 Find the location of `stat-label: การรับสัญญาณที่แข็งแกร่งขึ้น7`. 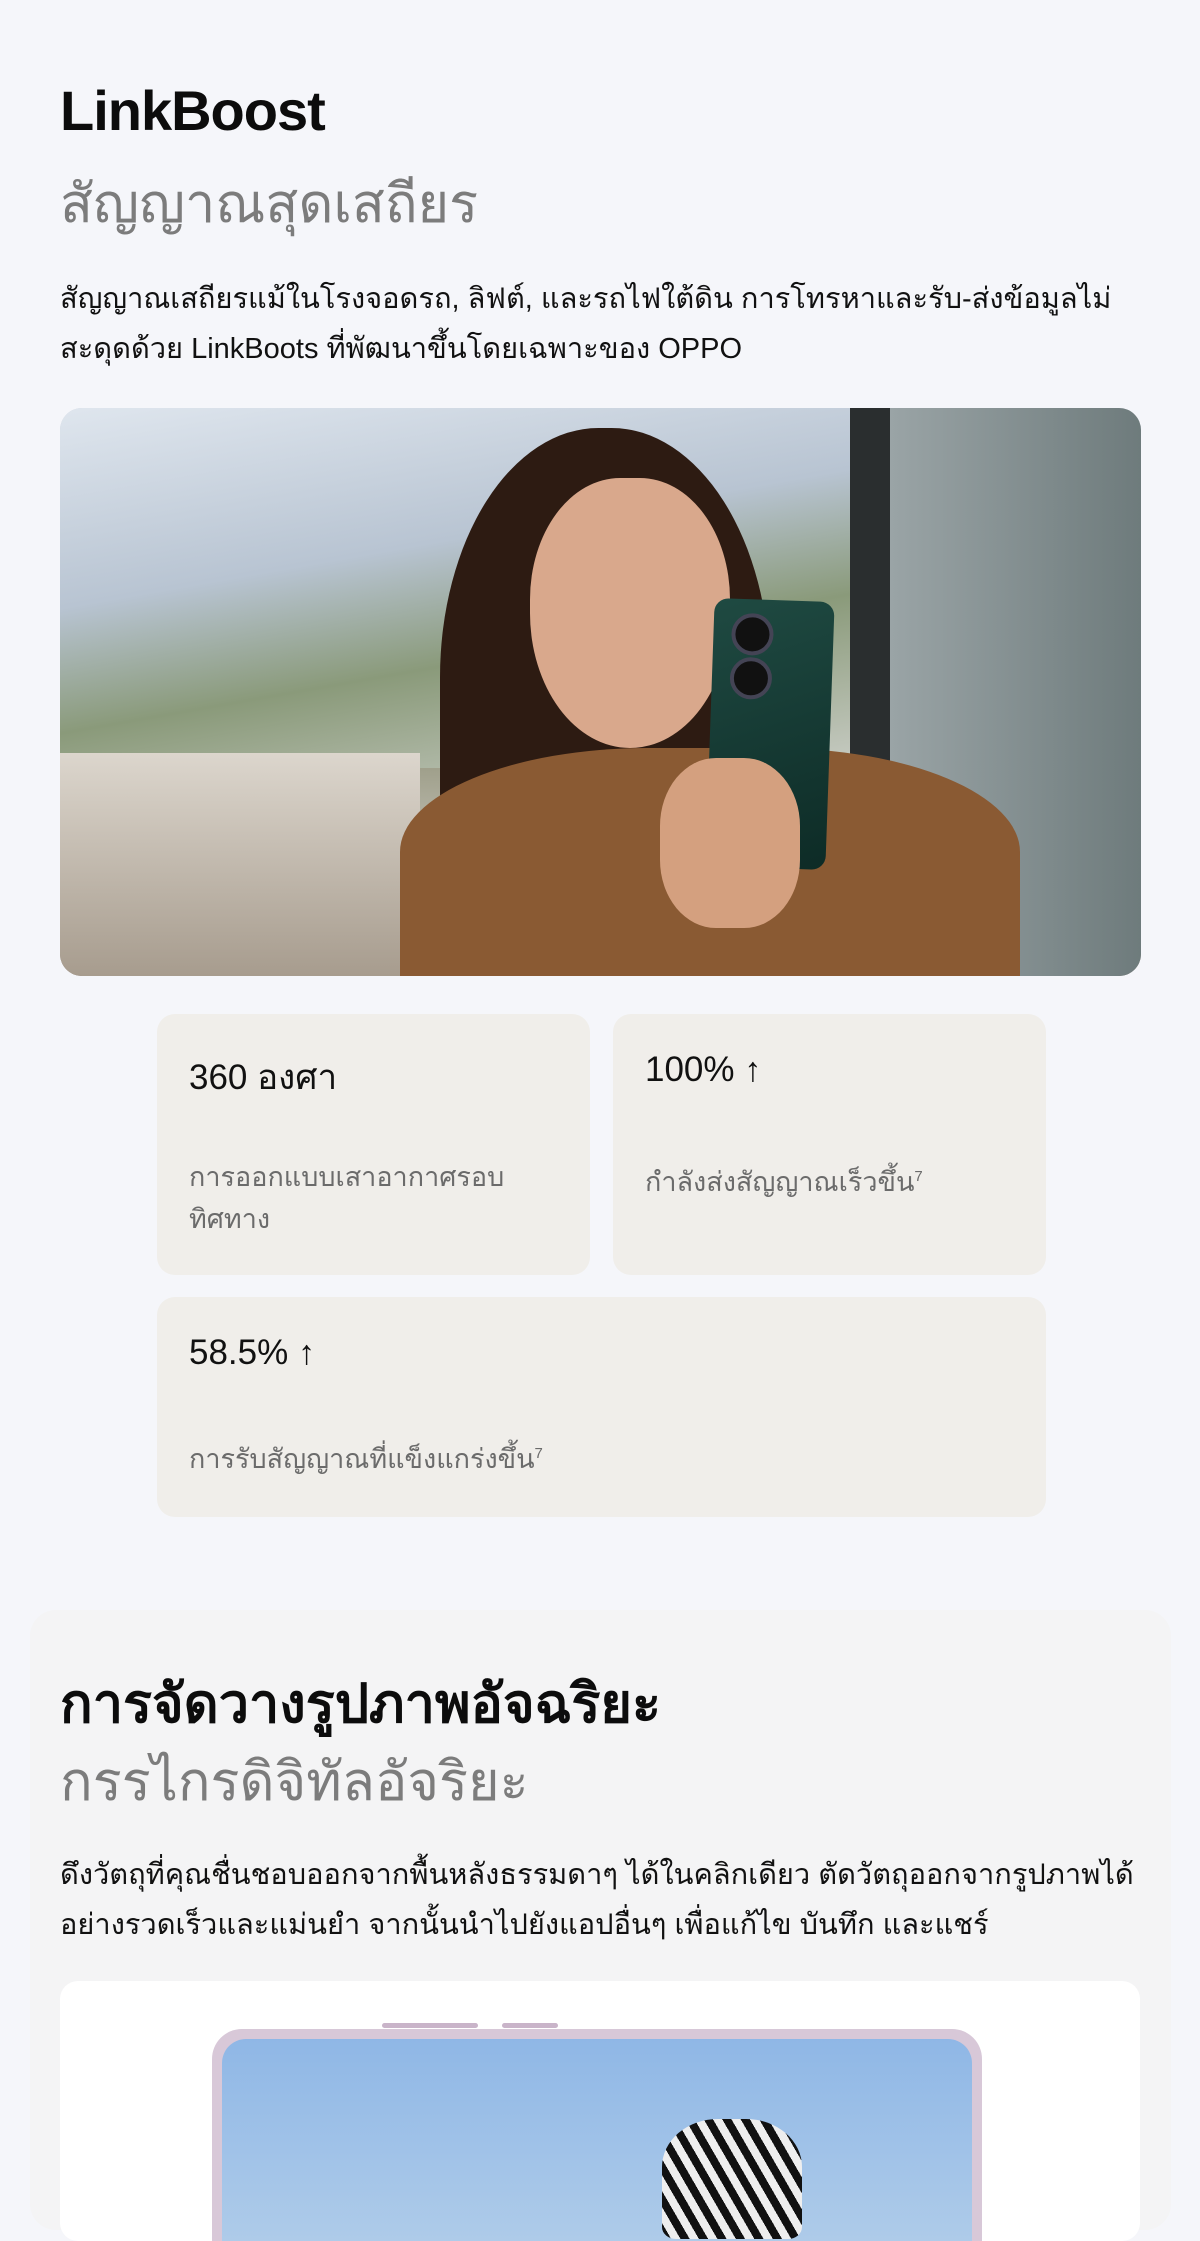

stat-label: การรับสัญญาณที่แข็งแกร่งขึ้น7 is located at coordinates (366, 1459).